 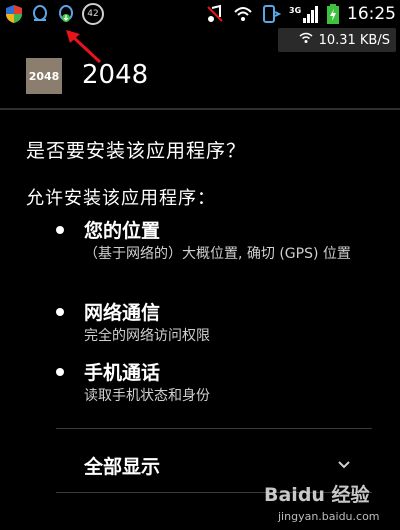 I want to click on app-header: 2048 2048, so click(x=200, y=76).